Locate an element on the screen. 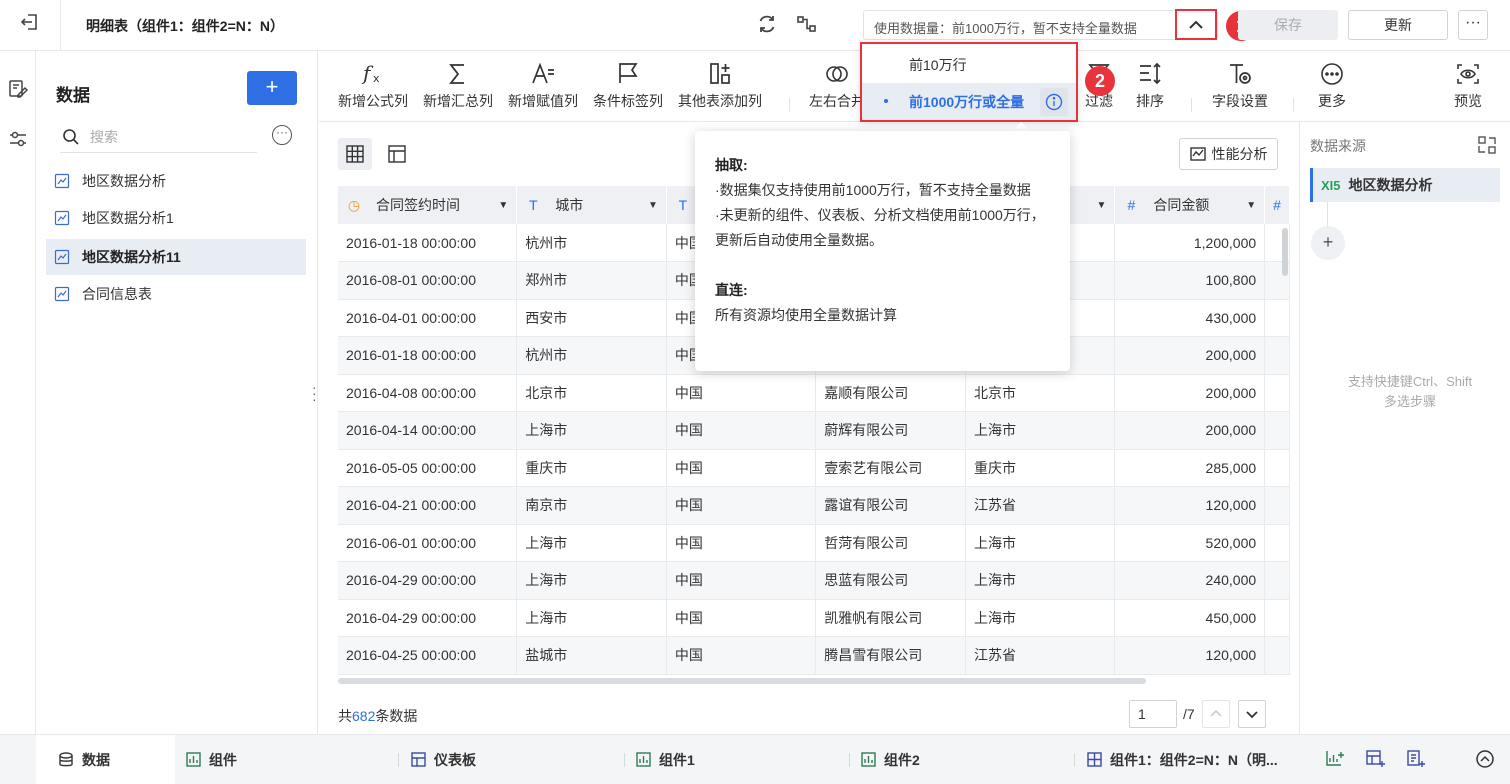 The width and height of the screenshot is (1510, 784). column-header-contract-time: ◷ 合同签约时间 ▼ is located at coordinates (428, 205).